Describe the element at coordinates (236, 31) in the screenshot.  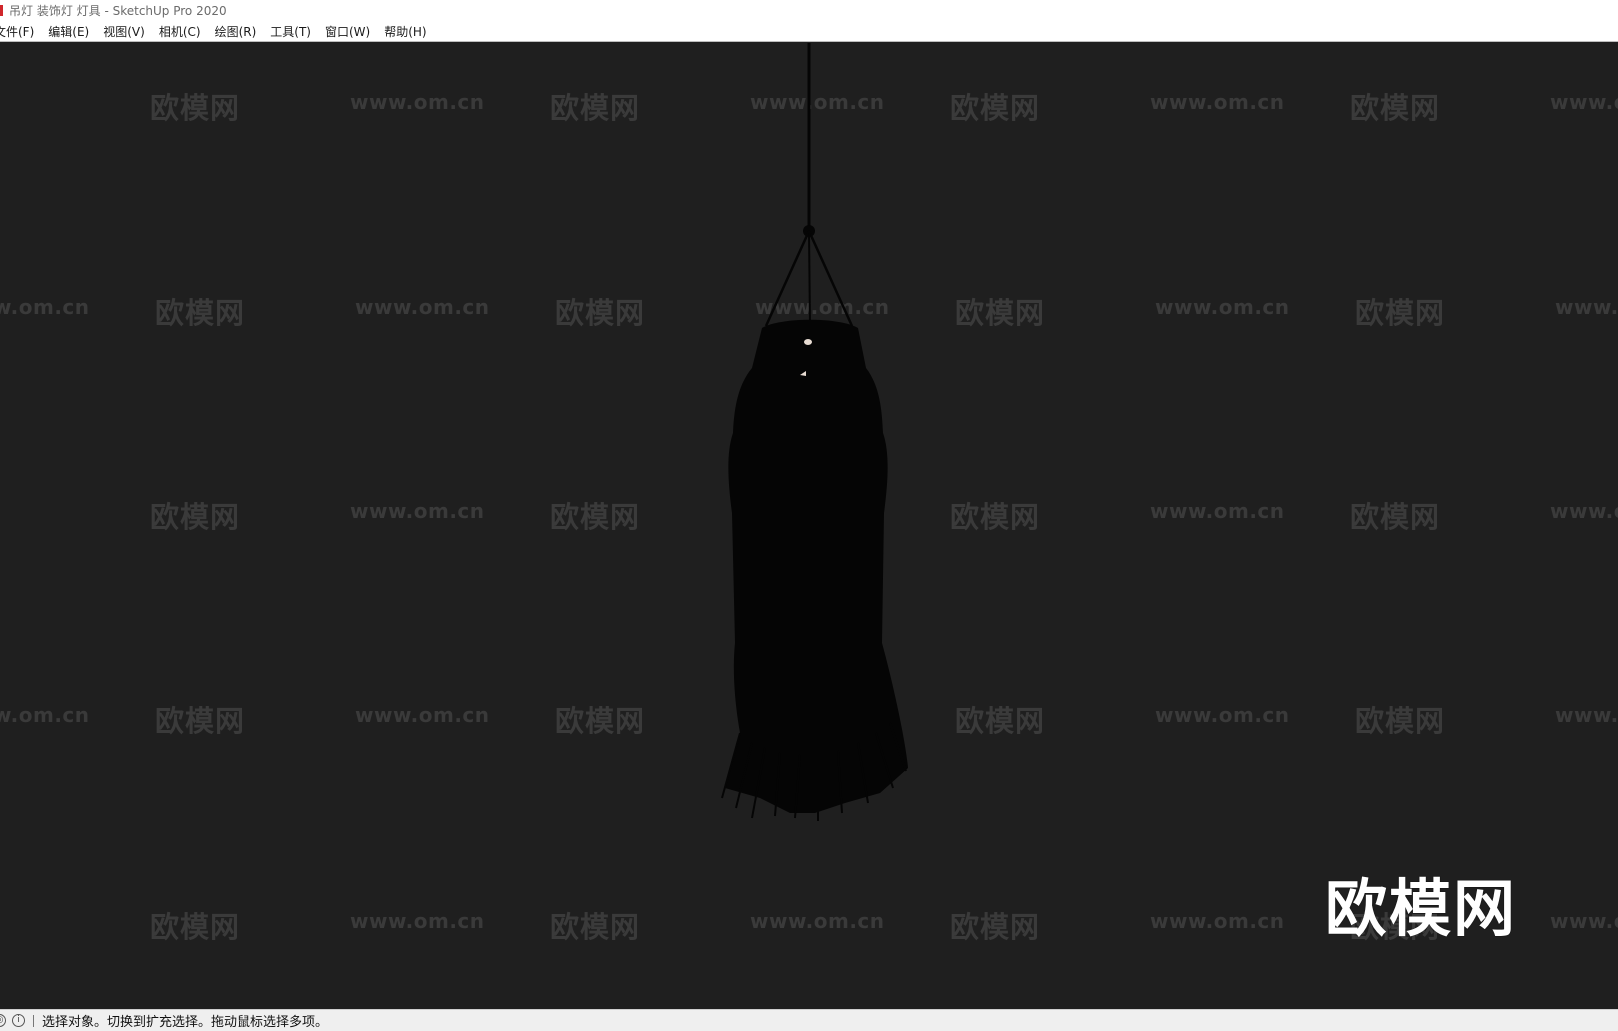
I see `menu-draw: 绘图(R)` at that location.